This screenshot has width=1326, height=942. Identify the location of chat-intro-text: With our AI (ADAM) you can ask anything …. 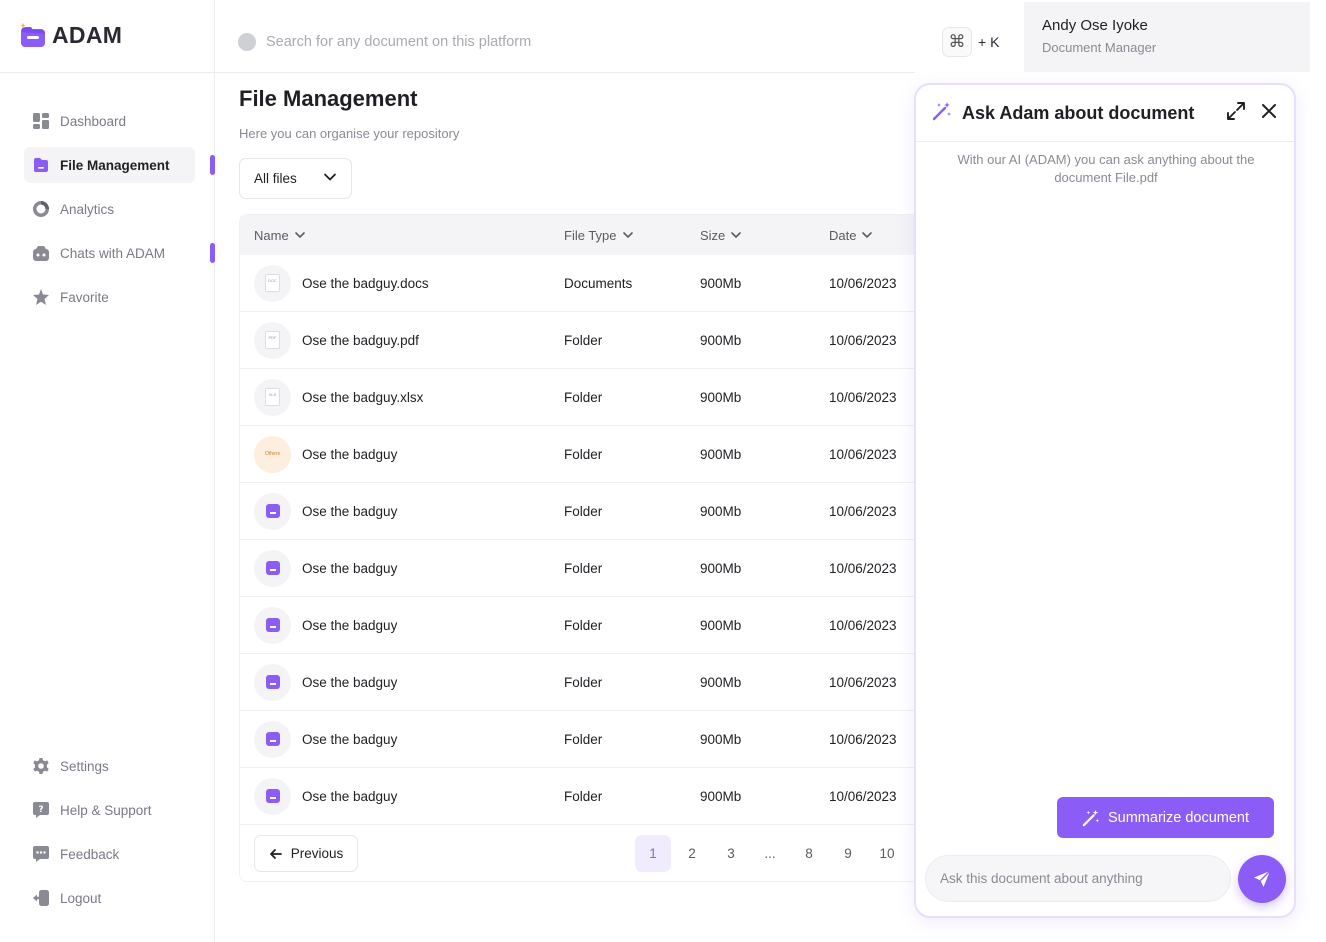
(1106, 168).